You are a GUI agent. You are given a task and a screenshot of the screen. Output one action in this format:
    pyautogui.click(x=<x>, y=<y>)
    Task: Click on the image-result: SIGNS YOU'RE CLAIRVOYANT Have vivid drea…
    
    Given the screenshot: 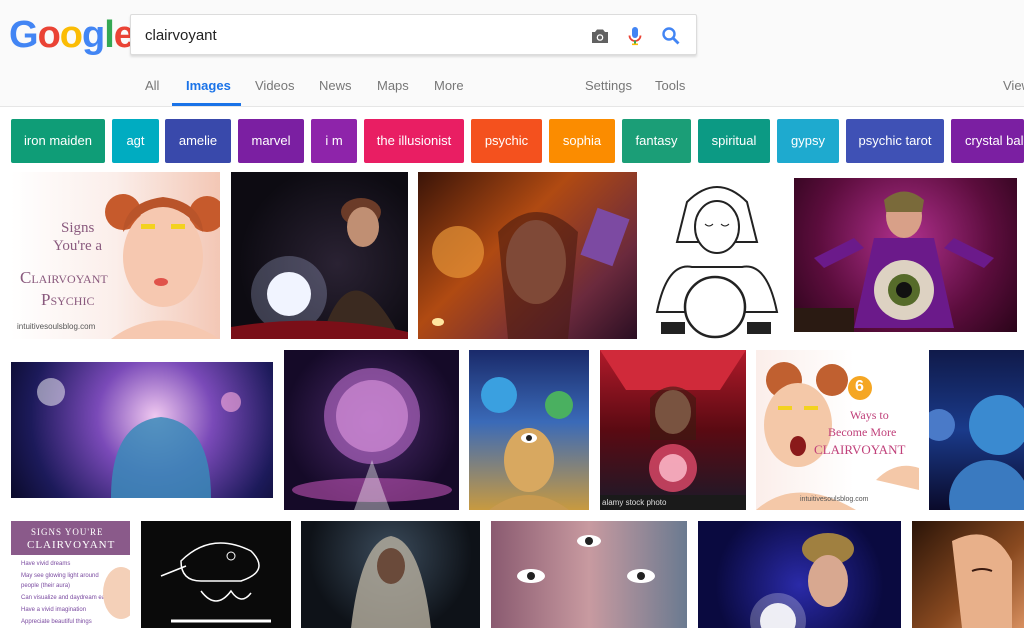 What is the action you would take?
    pyautogui.click(x=70, y=574)
    